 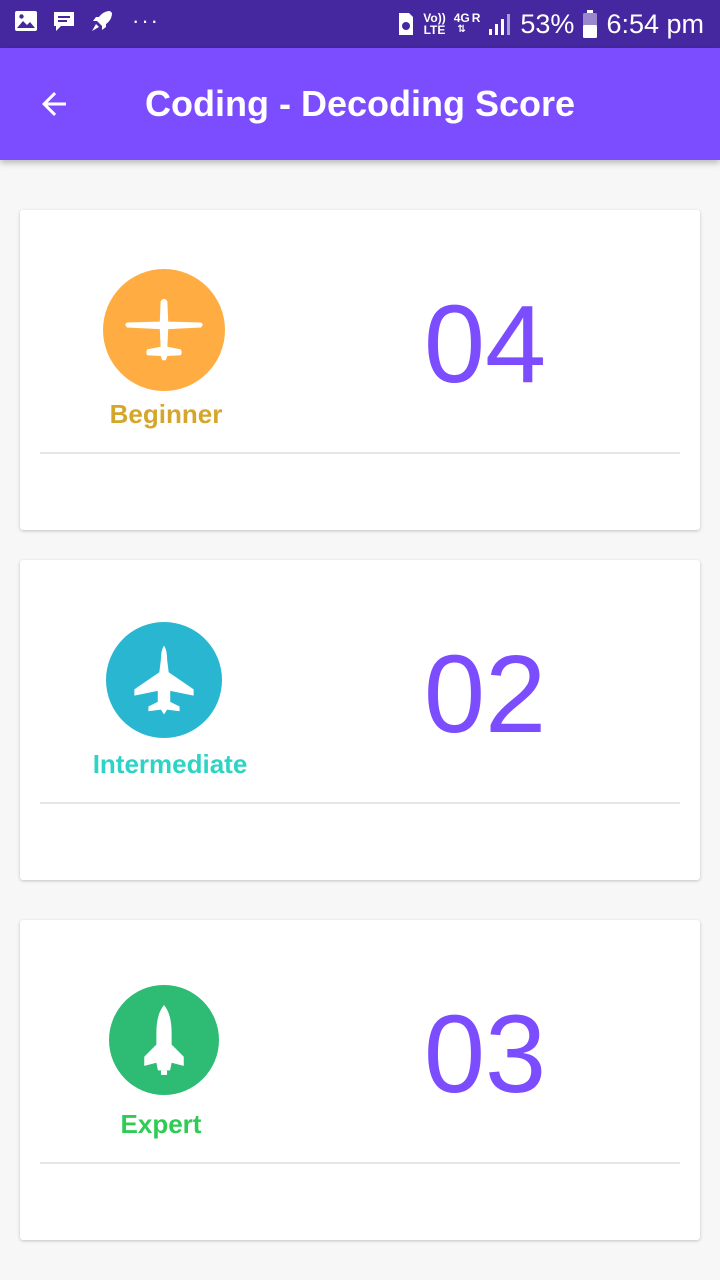 What do you see at coordinates (87, 21) in the screenshot?
I see `notification-icons: ···` at bounding box center [87, 21].